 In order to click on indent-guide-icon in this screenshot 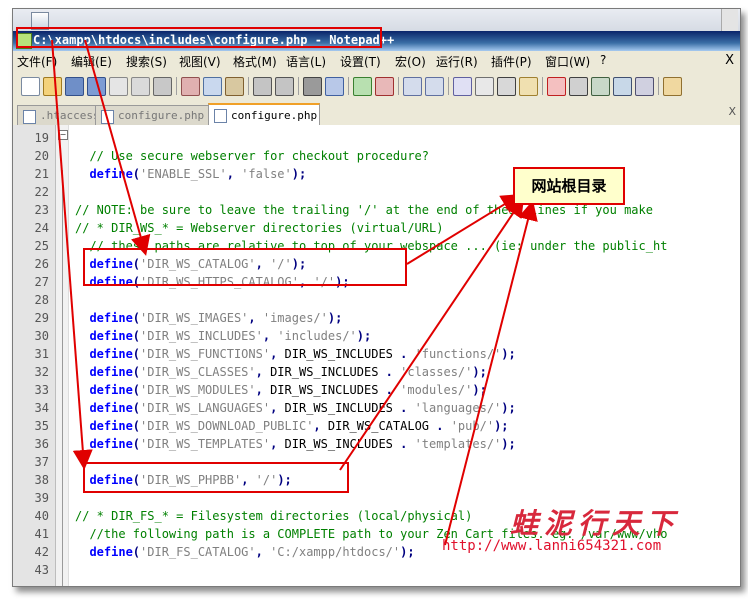, I will do `click(506, 86)`.